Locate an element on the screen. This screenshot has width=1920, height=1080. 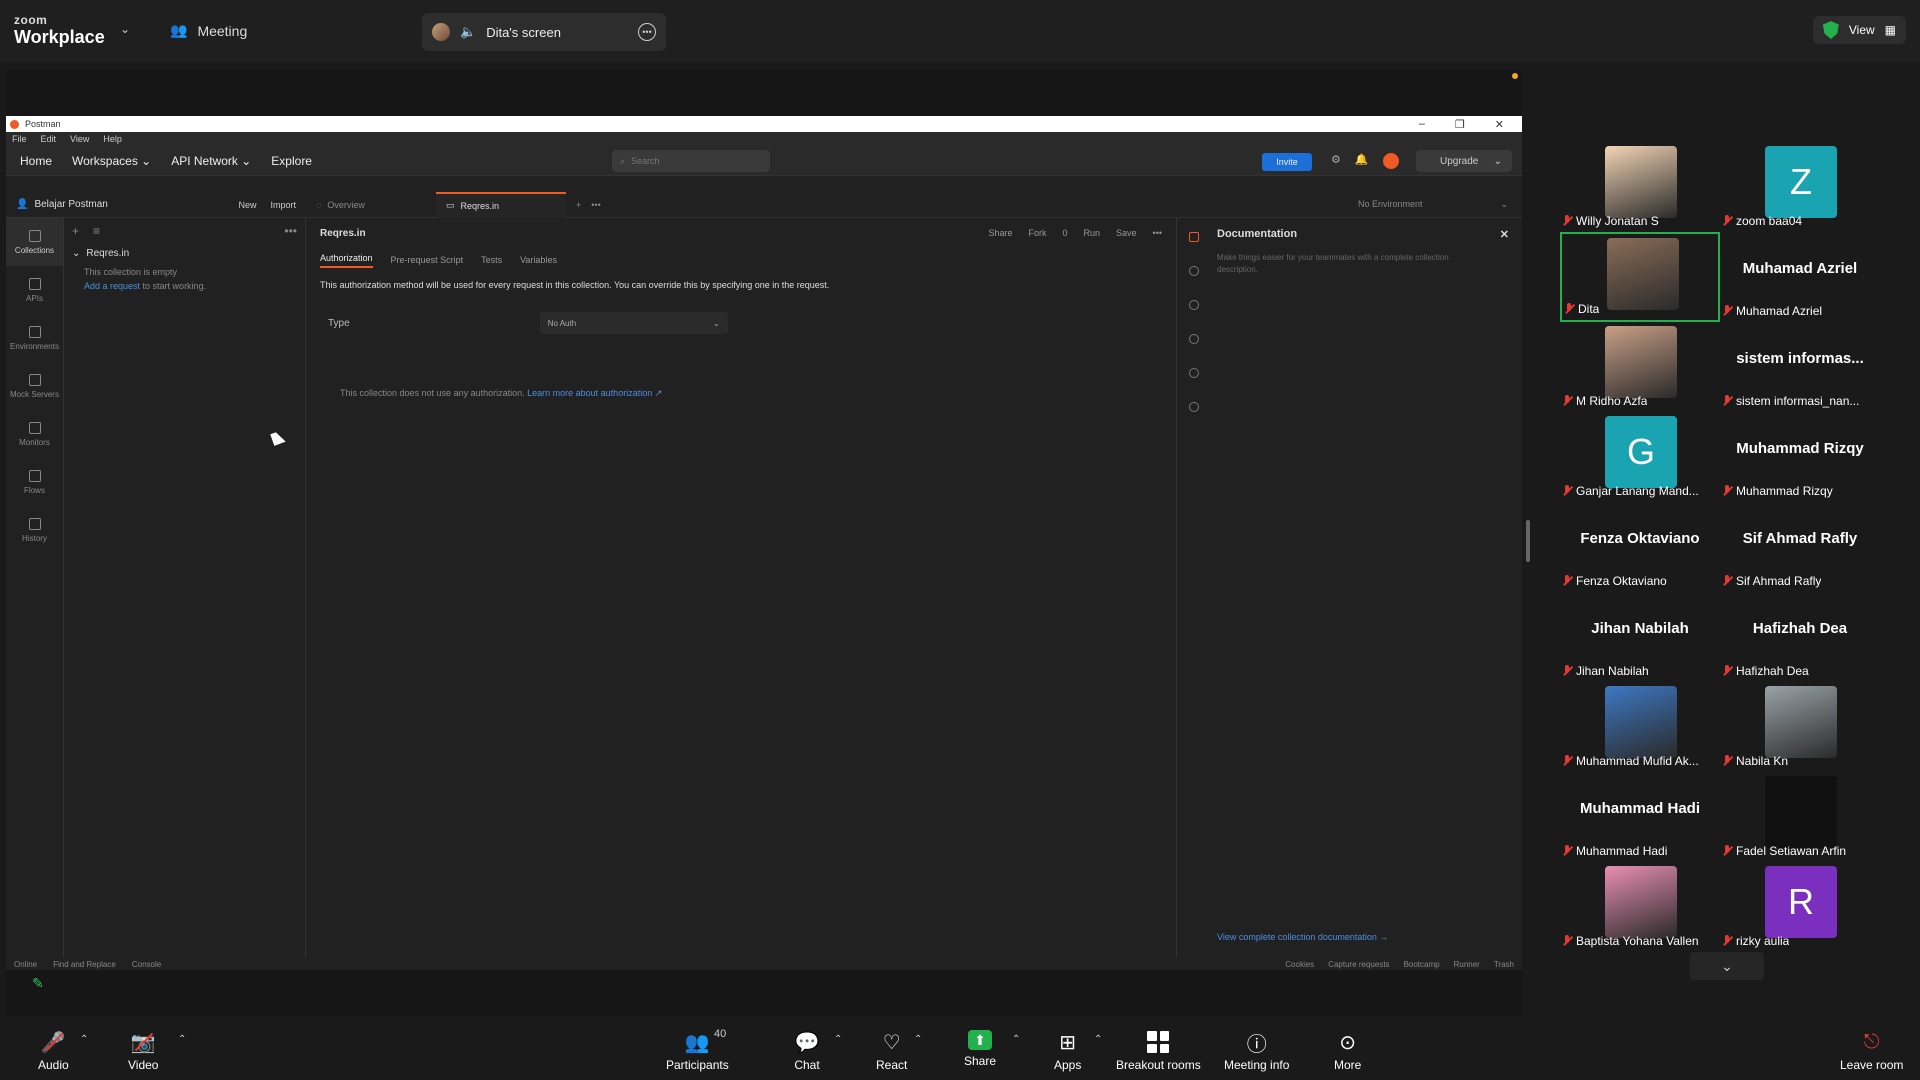
rail-environments: Environments is located at coordinates (34, 338).